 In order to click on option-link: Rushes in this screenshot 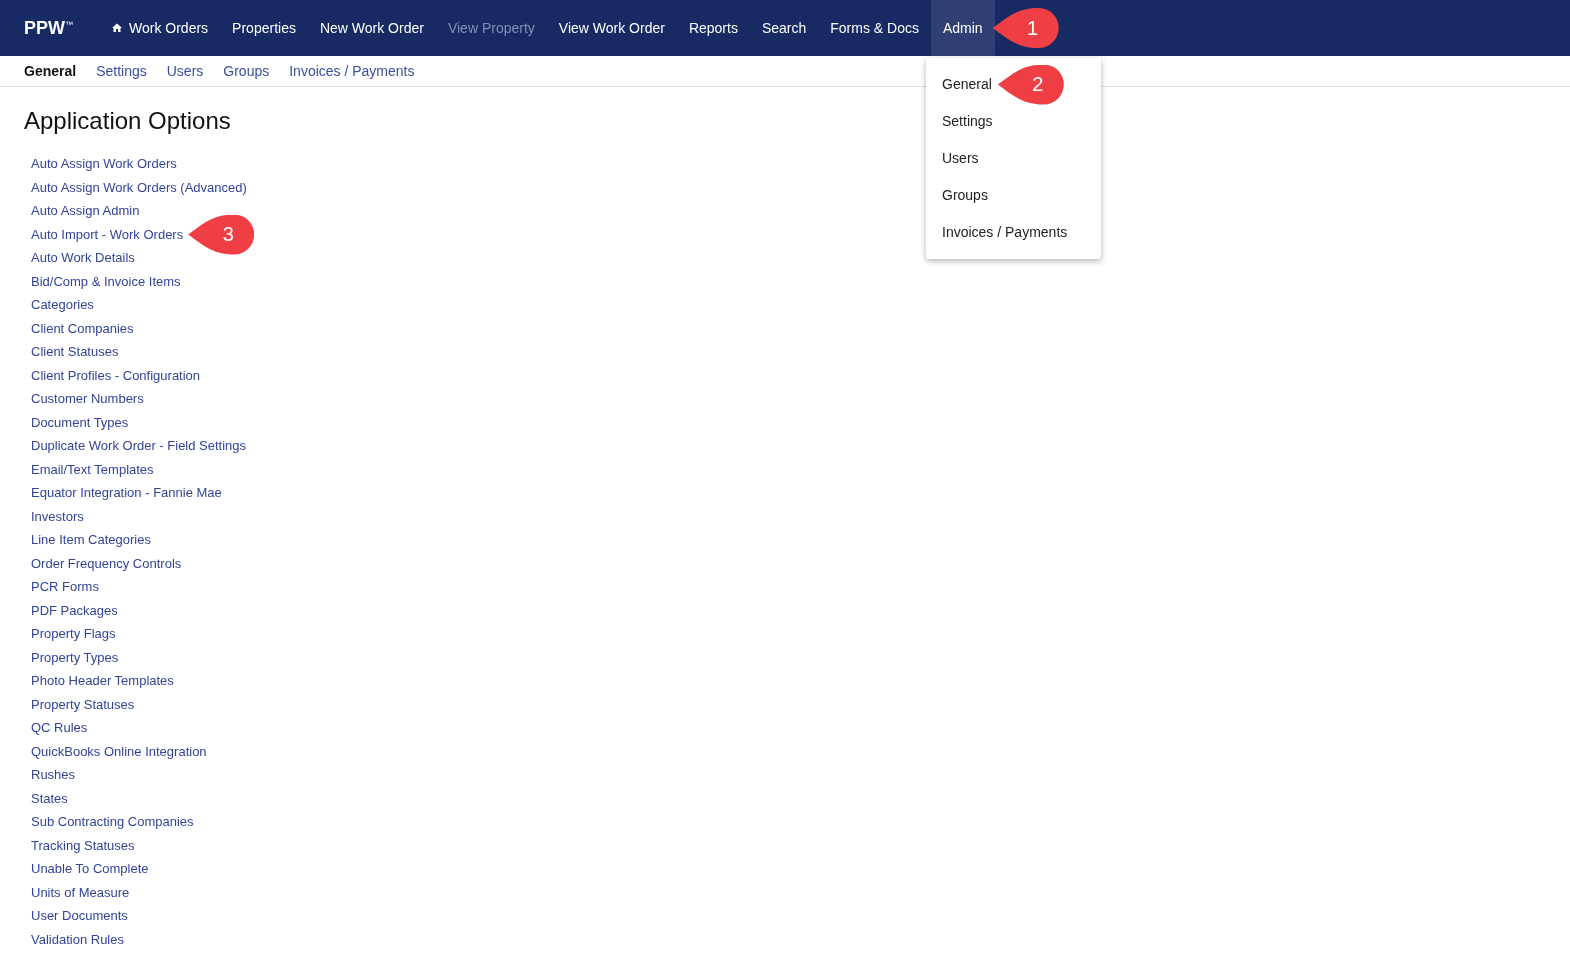, I will do `click(53, 775)`.